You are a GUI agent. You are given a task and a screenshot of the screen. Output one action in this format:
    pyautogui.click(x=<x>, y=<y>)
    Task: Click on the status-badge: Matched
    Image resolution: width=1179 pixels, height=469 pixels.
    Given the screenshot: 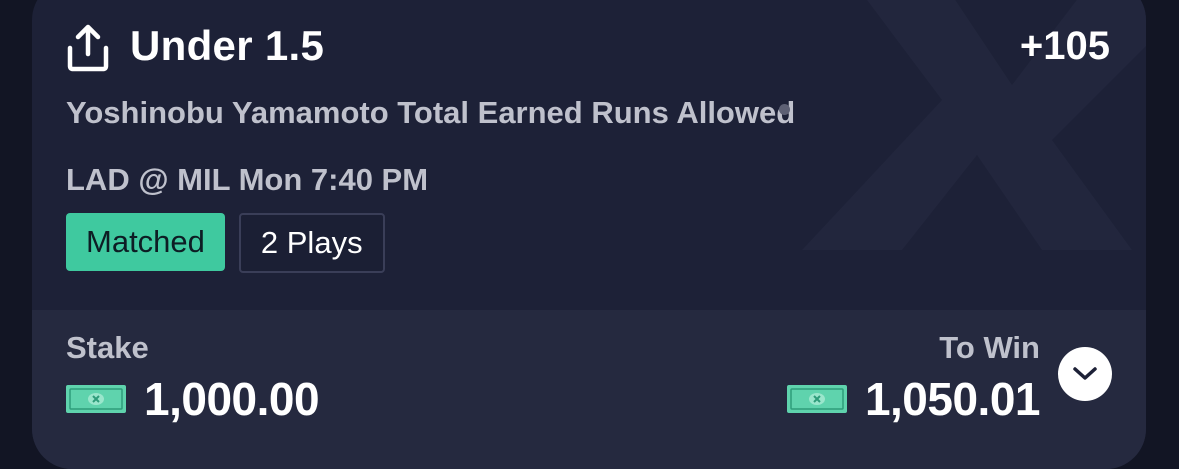 What is the action you would take?
    pyautogui.click(x=145, y=242)
    